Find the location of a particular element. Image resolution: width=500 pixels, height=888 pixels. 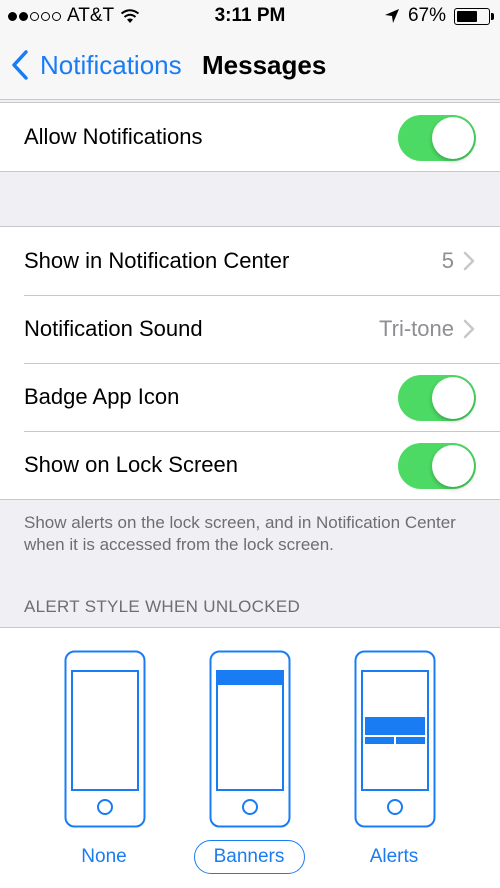

status-bar: AT&T 3:11 PM 67% is located at coordinates (250, 17).